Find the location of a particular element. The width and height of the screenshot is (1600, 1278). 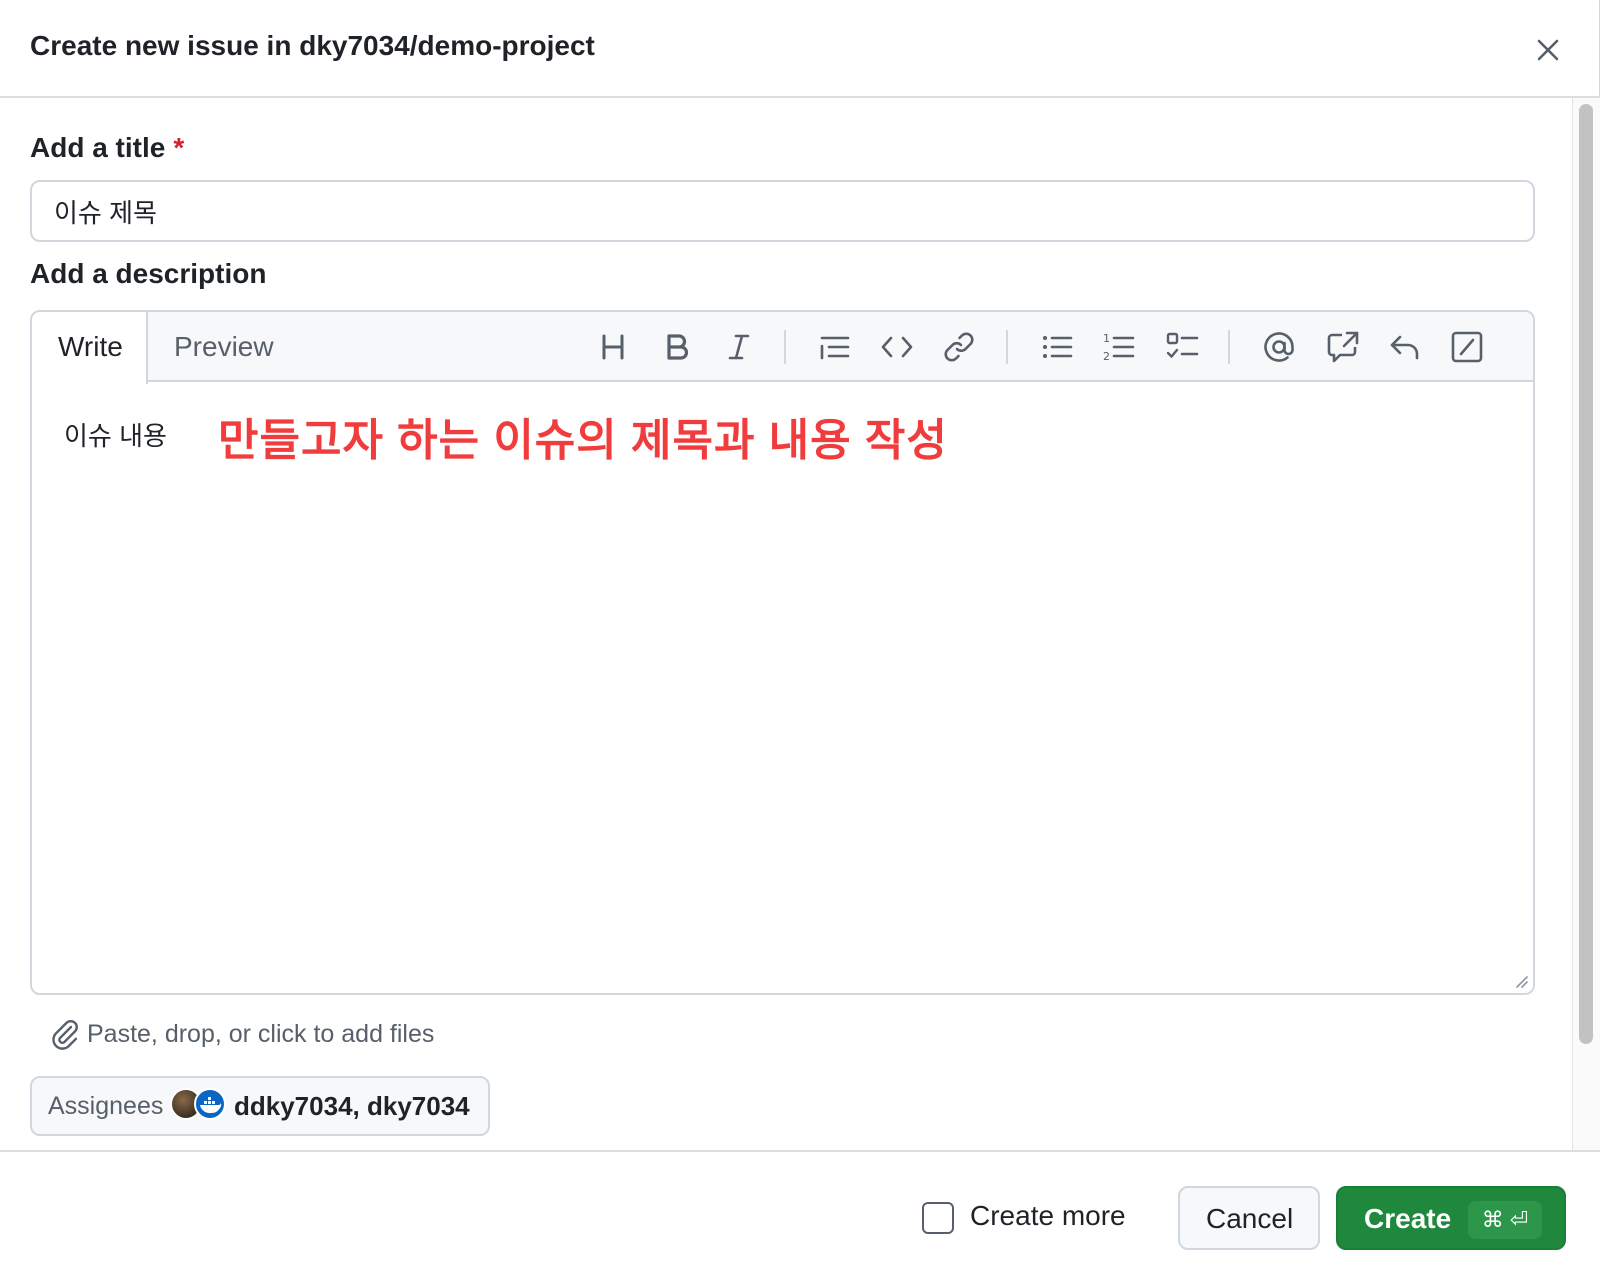

heading-icon is located at coordinates (613, 347).